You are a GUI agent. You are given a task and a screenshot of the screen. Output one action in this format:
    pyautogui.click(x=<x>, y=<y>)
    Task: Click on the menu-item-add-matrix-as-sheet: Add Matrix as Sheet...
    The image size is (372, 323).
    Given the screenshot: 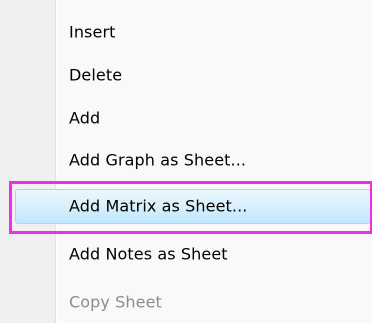 What is the action you would take?
    pyautogui.click(x=186, y=206)
    